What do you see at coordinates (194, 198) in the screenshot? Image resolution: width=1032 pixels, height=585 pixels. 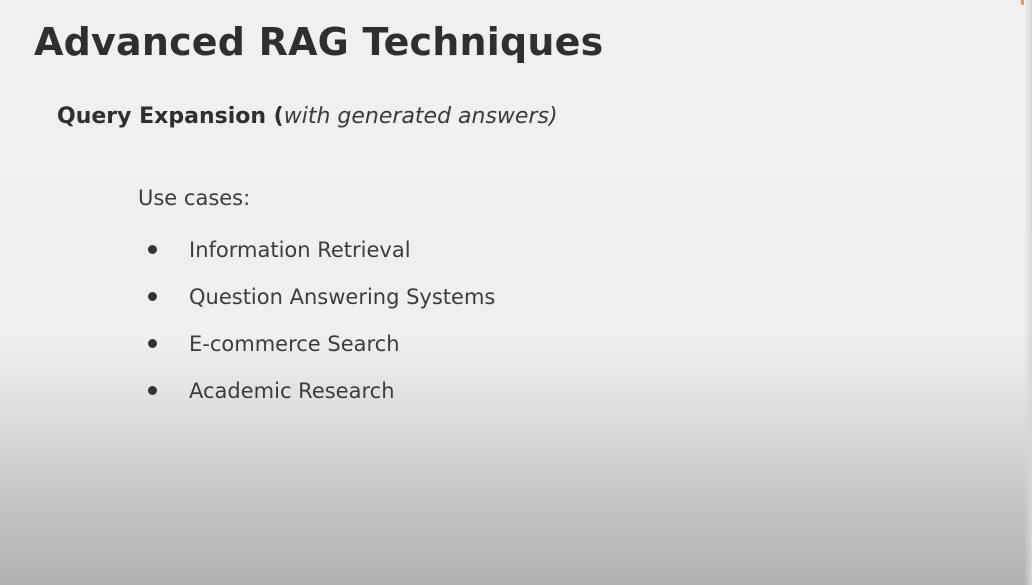 I see `use-cases-label: Use cases:` at bounding box center [194, 198].